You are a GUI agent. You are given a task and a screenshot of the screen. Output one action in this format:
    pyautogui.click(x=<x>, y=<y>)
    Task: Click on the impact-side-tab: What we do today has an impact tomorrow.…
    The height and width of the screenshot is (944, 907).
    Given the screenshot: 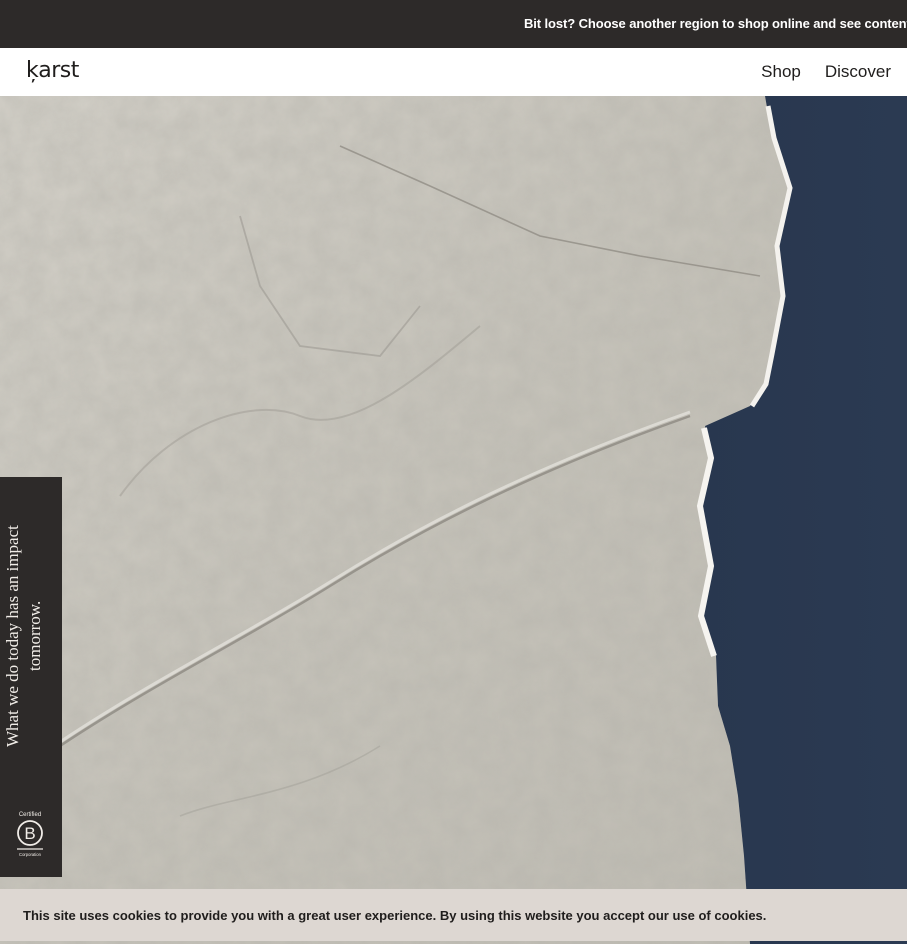 What is the action you would take?
    pyautogui.click(x=31, y=677)
    